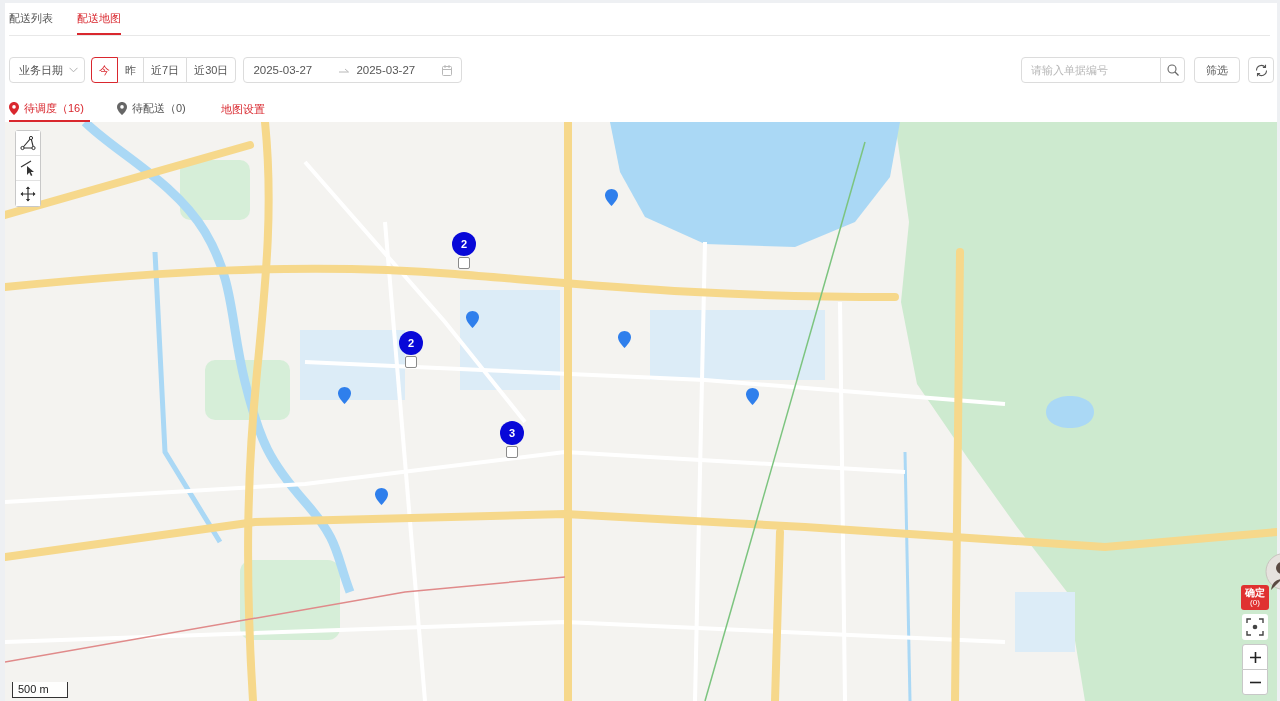  What do you see at coordinates (1255, 597) in the screenshot?
I see `confirm-button: 确定 (0)` at bounding box center [1255, 597].